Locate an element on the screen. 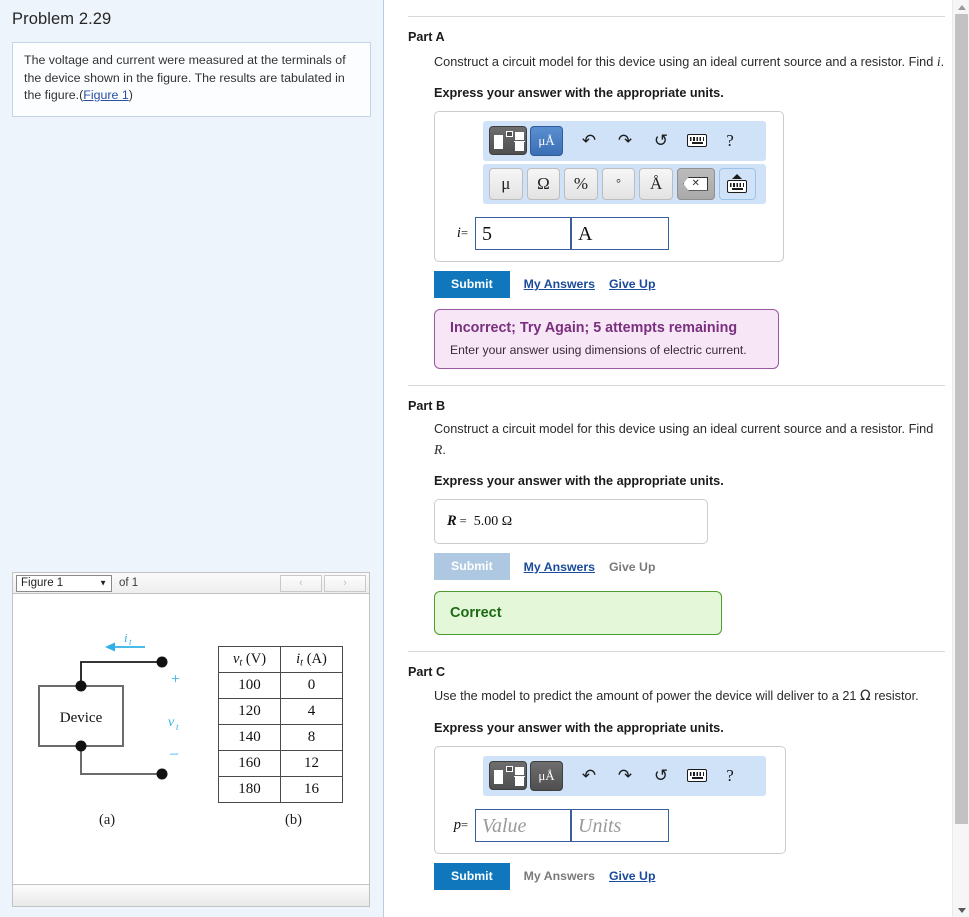 The image size is (969, 917). cell-voltage: 140 is located at coordinates (249, 737).